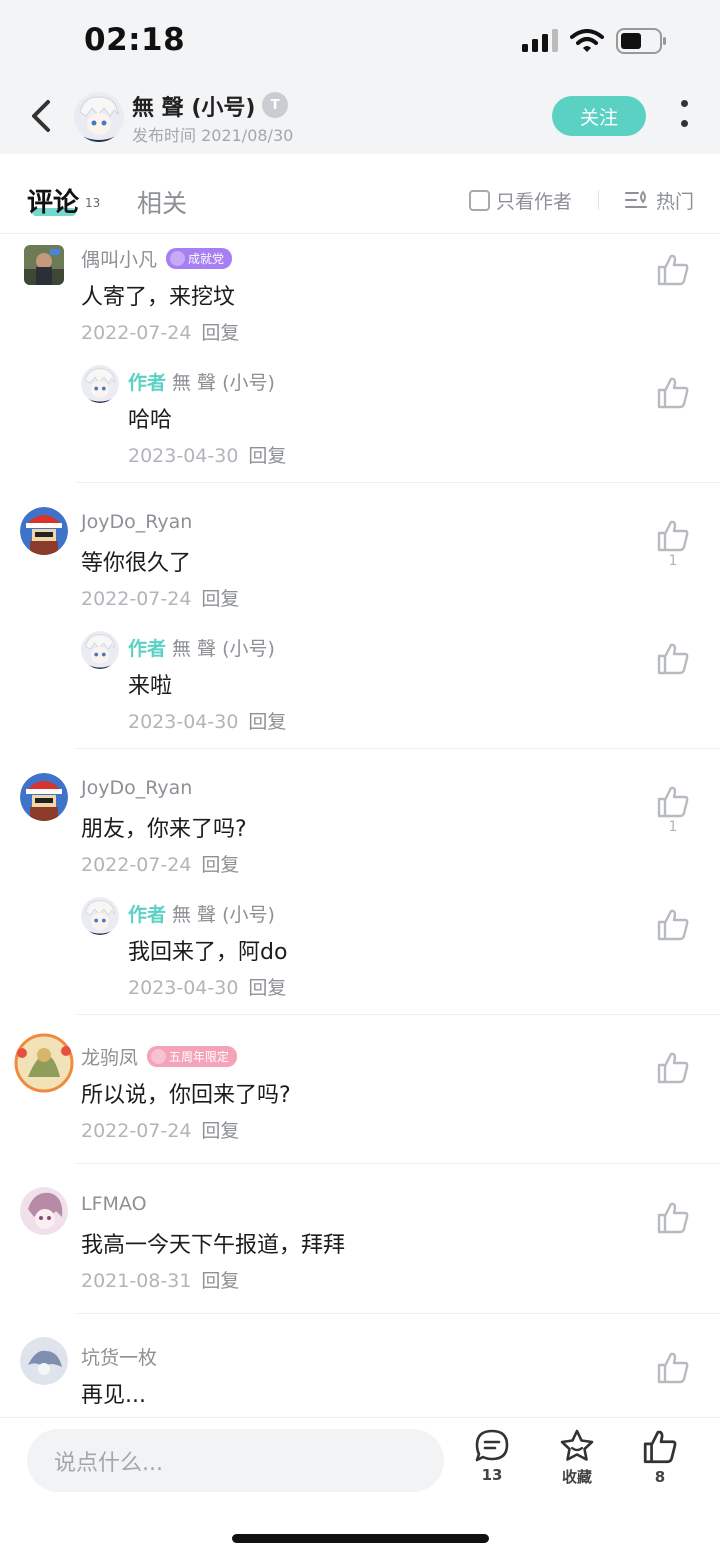  Describe the element at coordinates (119, 1356) in the screenshot. I see `comment-username: 坑货一枚` at that location.